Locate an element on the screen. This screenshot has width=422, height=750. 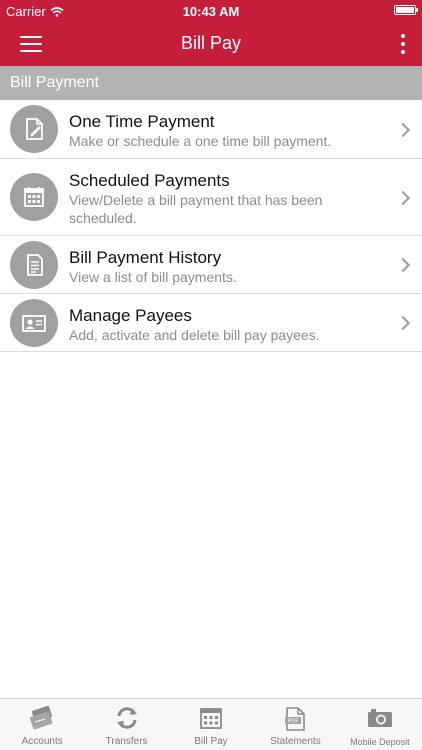
item-title: One Time Payment is located at coordinates (142, 121).